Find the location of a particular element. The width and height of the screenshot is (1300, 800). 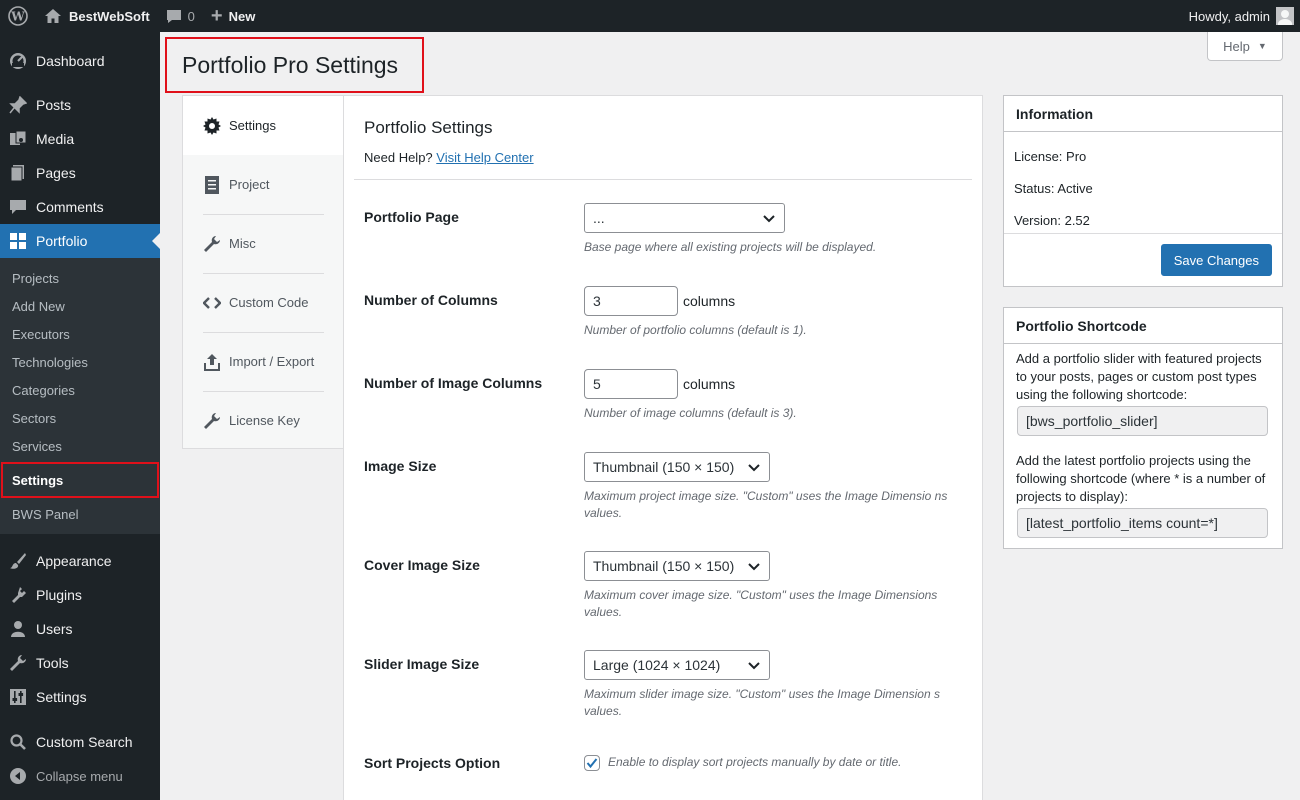

slider-size-select: Large (1024 × 1024) is located at coordinates (677, 665).